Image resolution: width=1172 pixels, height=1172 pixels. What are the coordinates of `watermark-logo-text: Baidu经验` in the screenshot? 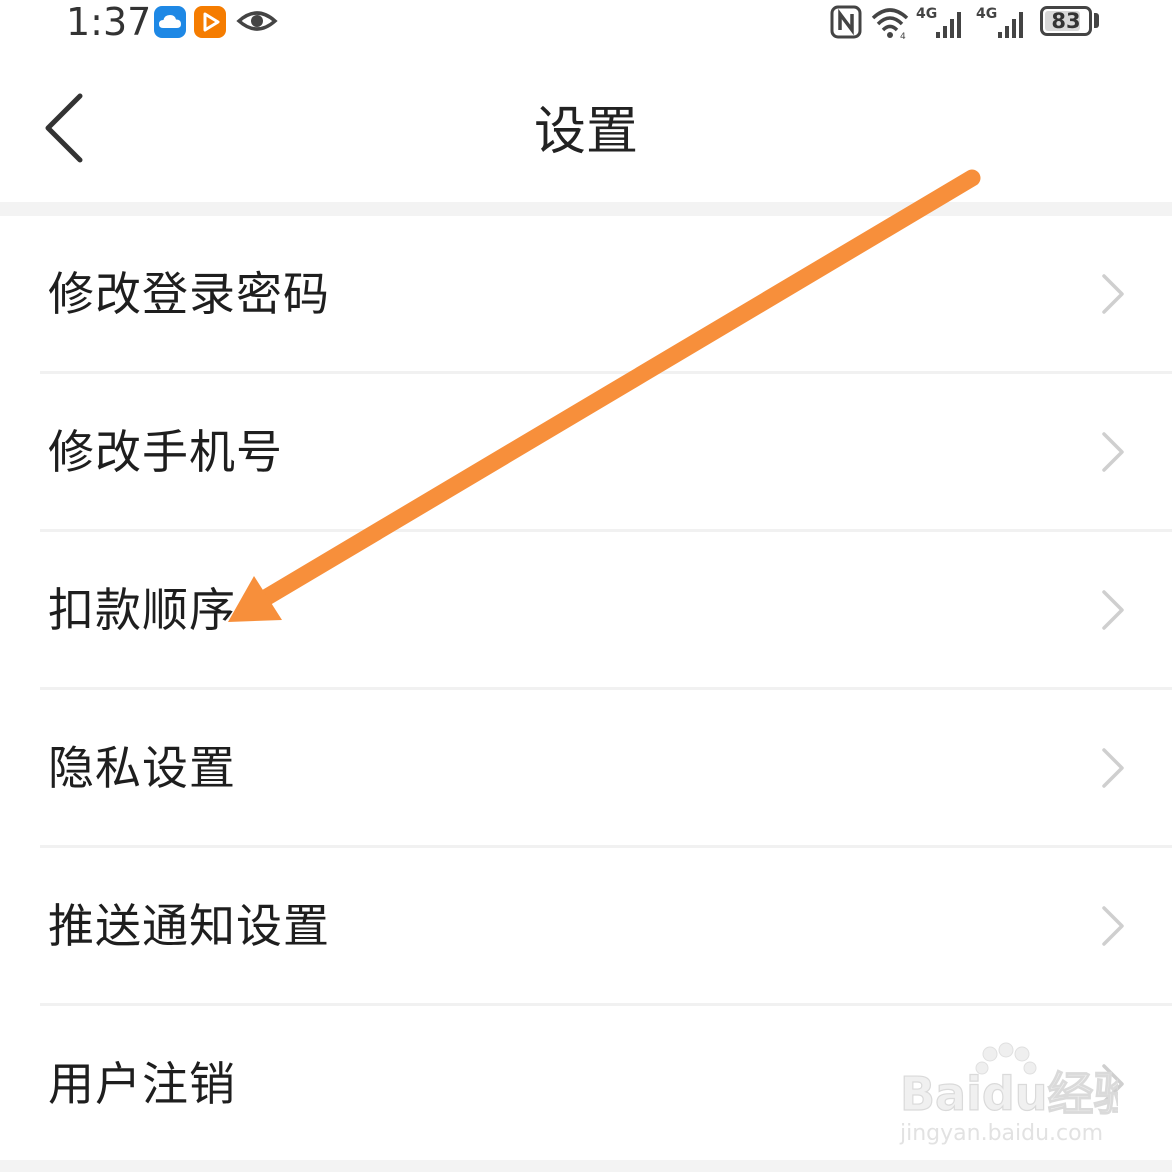 It's located at (1009, 1093).